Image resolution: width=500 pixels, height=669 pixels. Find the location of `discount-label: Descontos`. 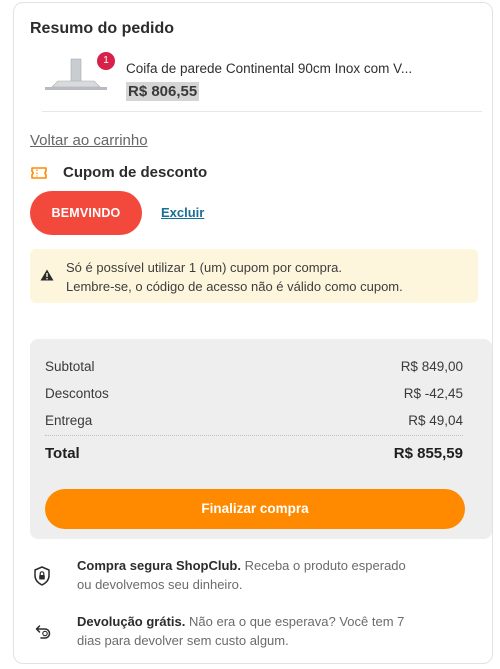

discount-label: Descontos is located at coordinates (77, 393).